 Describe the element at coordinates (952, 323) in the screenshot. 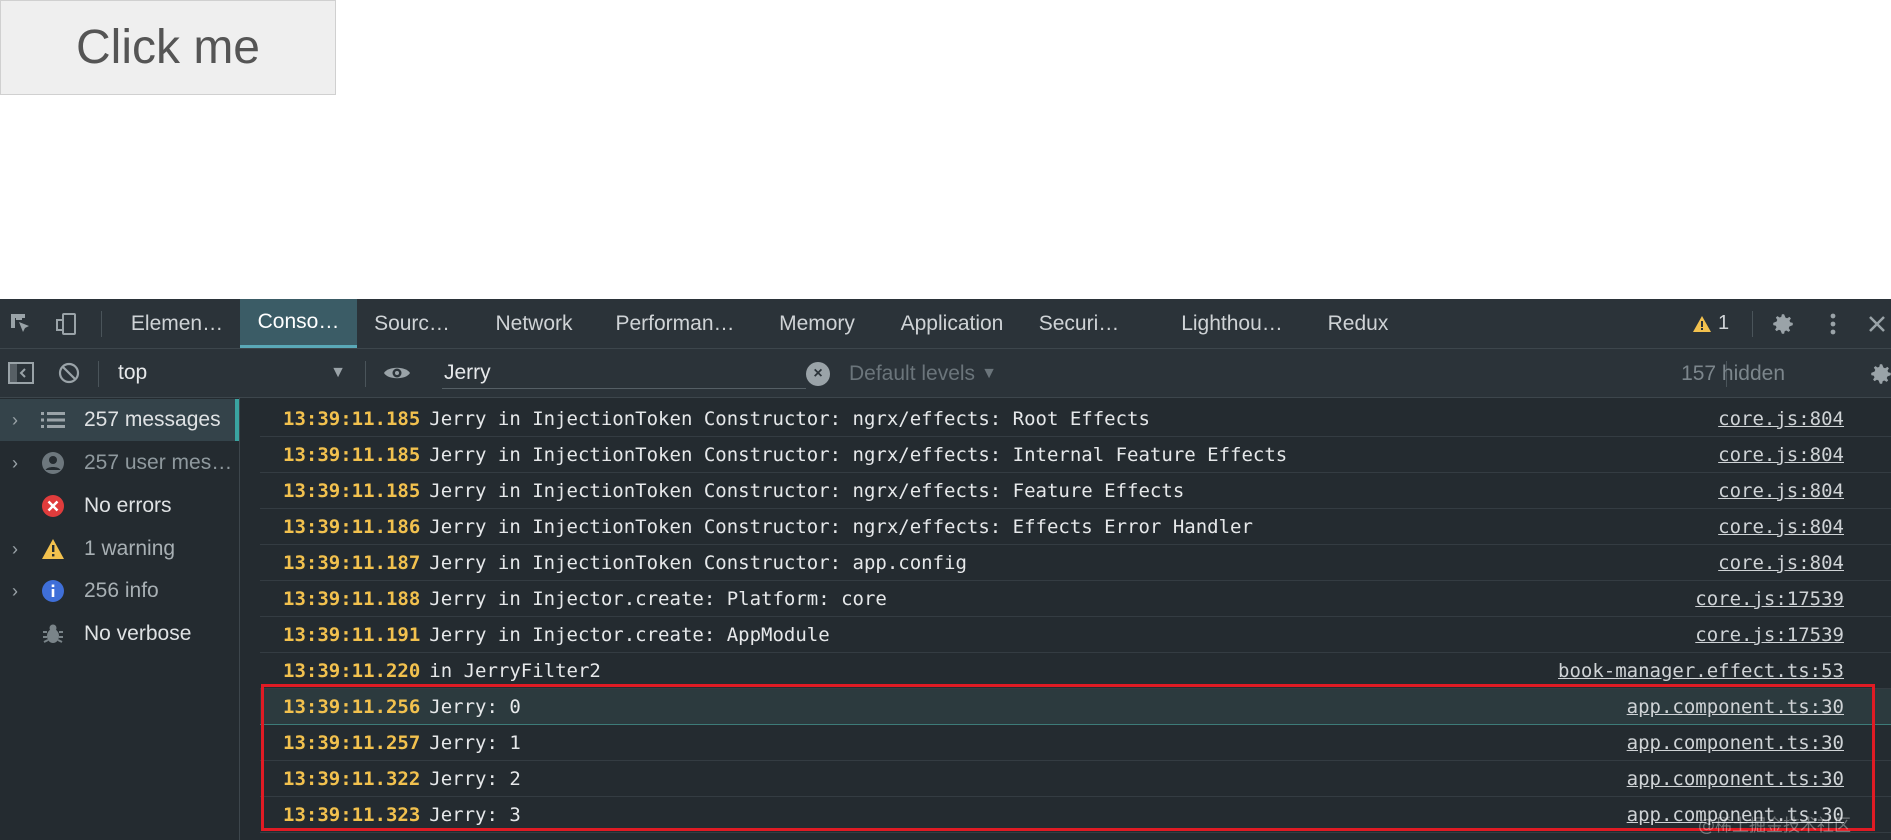

I see `tab-application: Application` at that location.